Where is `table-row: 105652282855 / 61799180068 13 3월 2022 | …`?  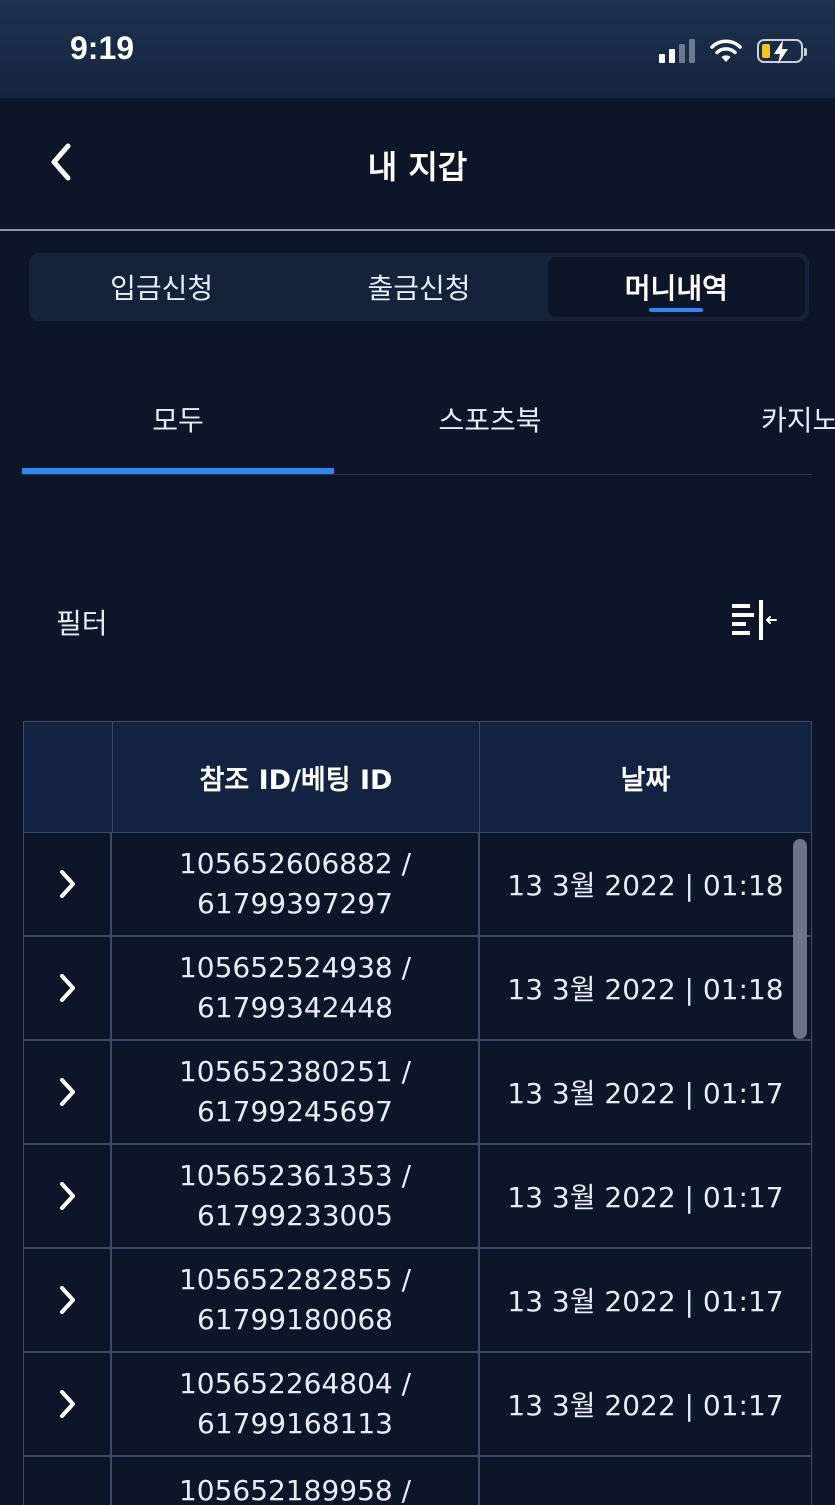
table-row: 105652282855 / 61799180068 13 3월 2022 | … is located at coordinates (417, 1301).